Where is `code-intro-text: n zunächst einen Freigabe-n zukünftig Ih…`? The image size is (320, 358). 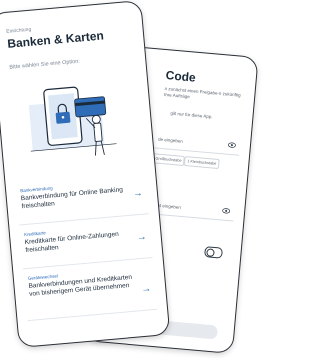
code-intro-text: n zunächst einen Freigabe-n zukünftig Ih… is located at coordinates (202, 93).